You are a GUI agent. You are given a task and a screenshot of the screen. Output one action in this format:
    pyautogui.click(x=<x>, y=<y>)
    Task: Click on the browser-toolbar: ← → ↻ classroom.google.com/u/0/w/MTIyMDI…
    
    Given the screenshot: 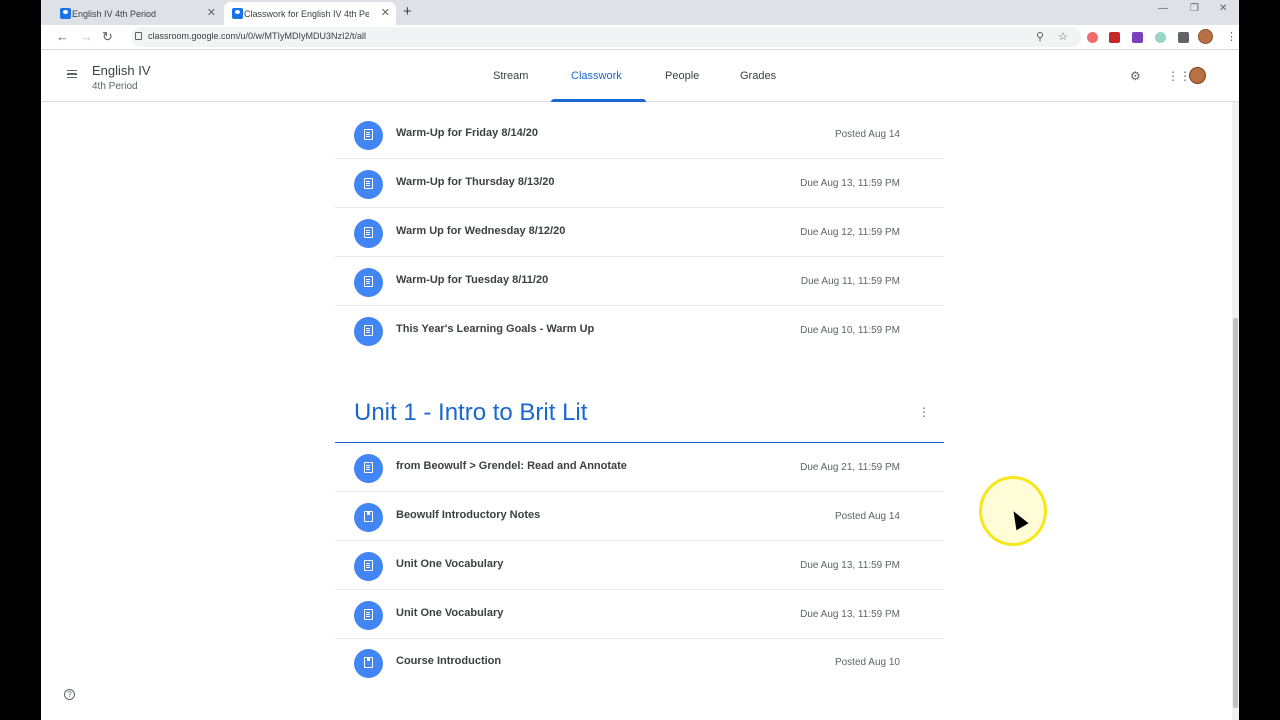 What is the action you would take?
    pyautogui.click(x=640, y=37)
    